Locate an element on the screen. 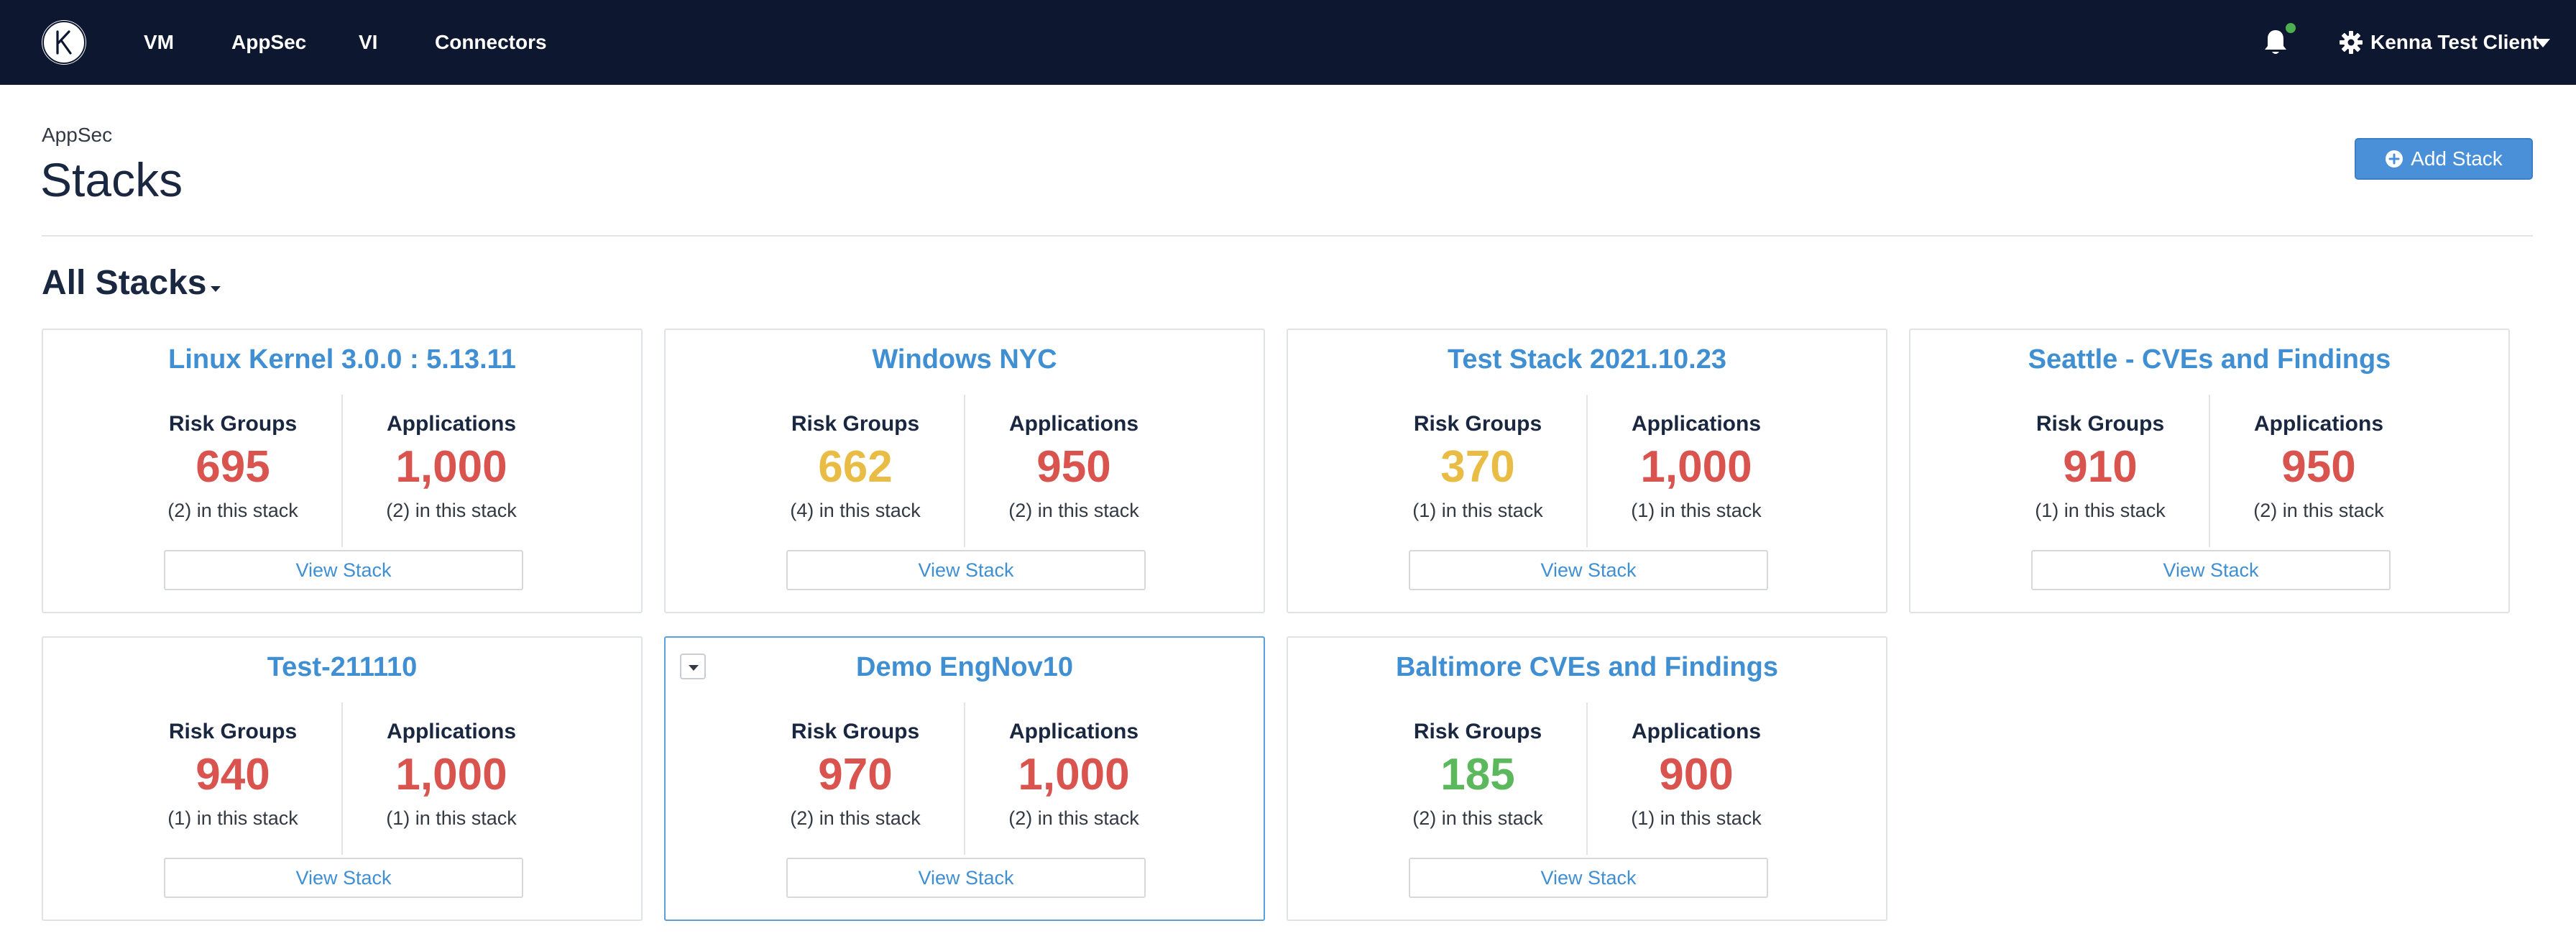 The width and height of the screenshot is (2576, 949). header-divider is located at coordinates (1287, 236).